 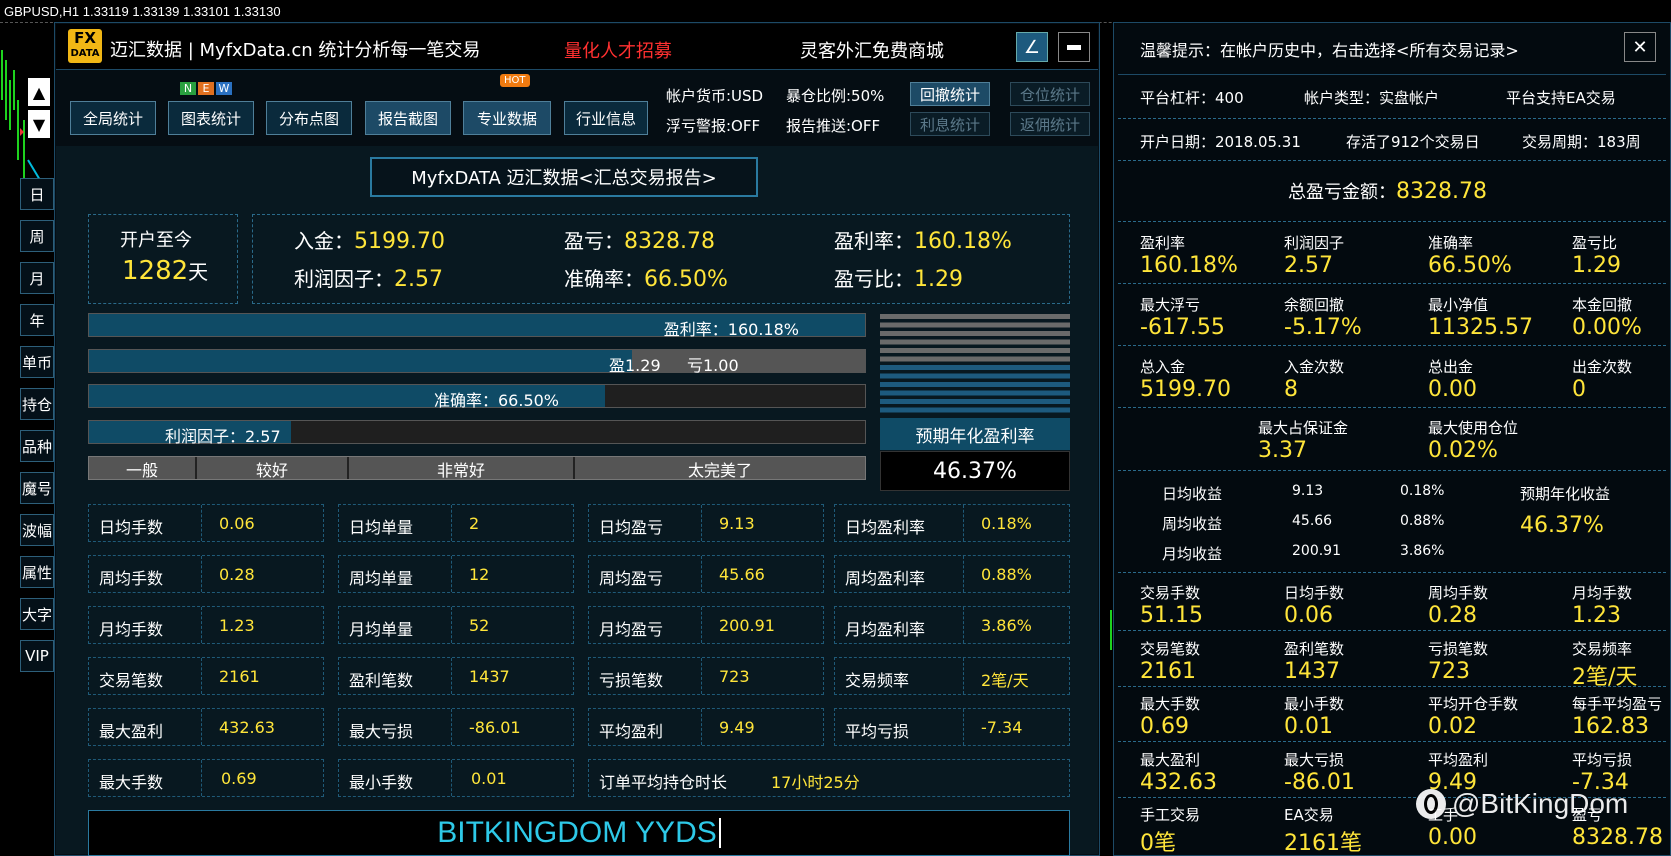 What do you see at coordinates (211, 118) in the screenshot?
I see `tab-1: 图表统计` at bounding box center [211, 118].